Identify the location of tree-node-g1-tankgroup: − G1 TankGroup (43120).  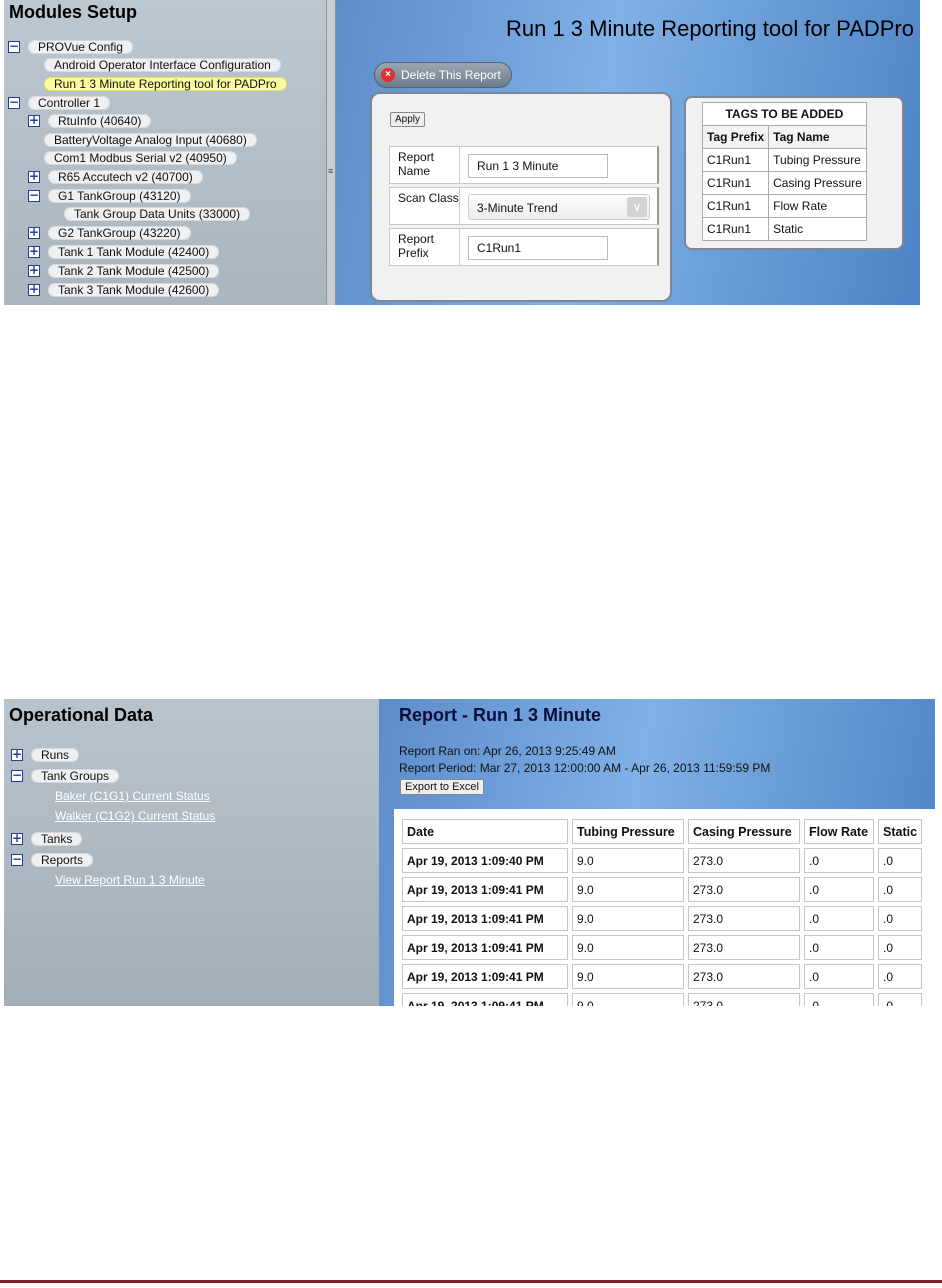
(109, 196).